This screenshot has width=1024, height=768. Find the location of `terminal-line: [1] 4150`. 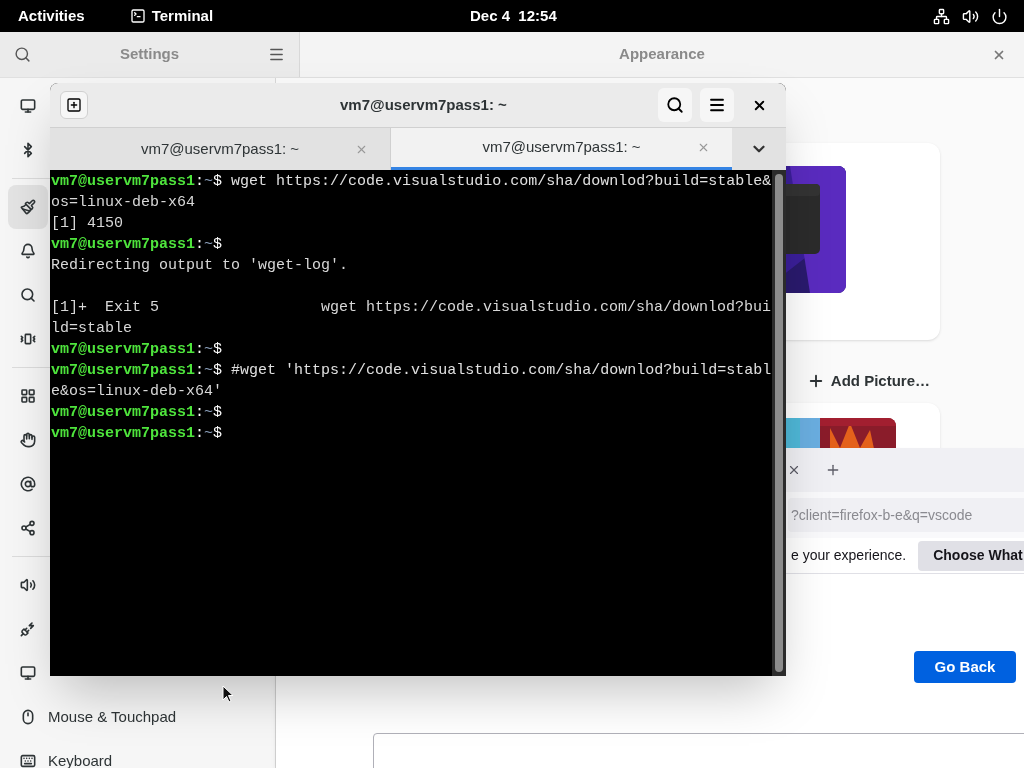

terminal-line: [1] 4150 is located at coordinates (87, 224).